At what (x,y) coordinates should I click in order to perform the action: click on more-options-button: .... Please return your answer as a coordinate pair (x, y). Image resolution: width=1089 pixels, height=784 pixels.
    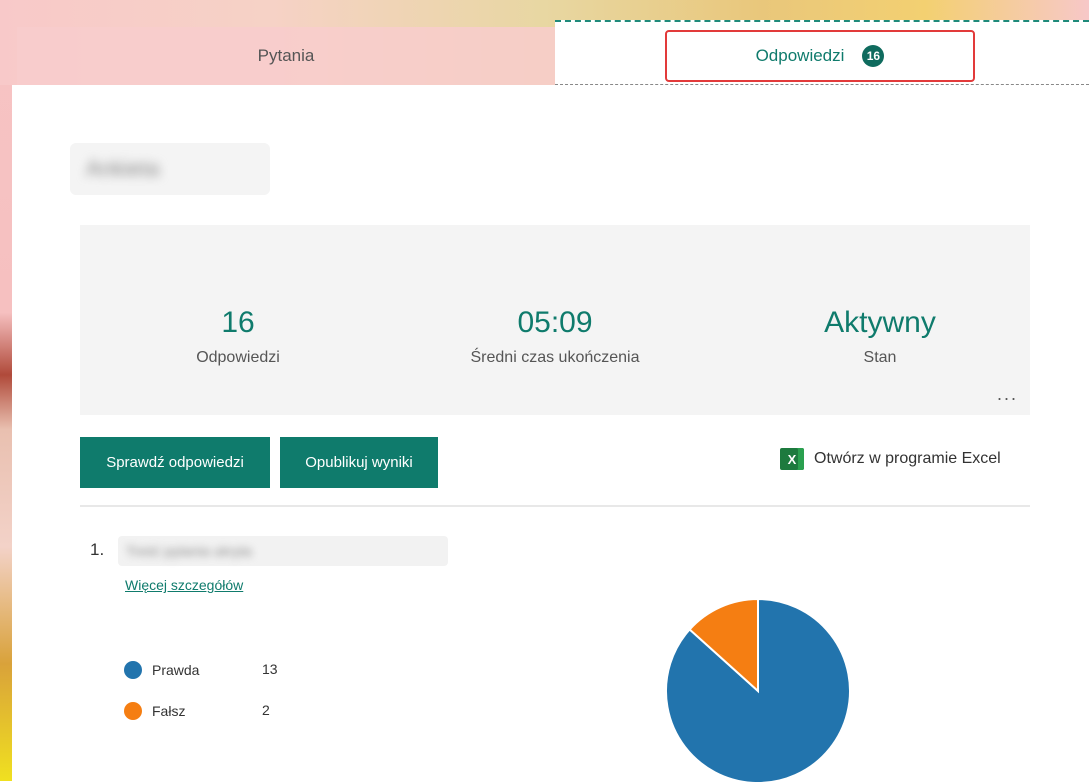
    Looking at the image, I should click on (1007, 394).